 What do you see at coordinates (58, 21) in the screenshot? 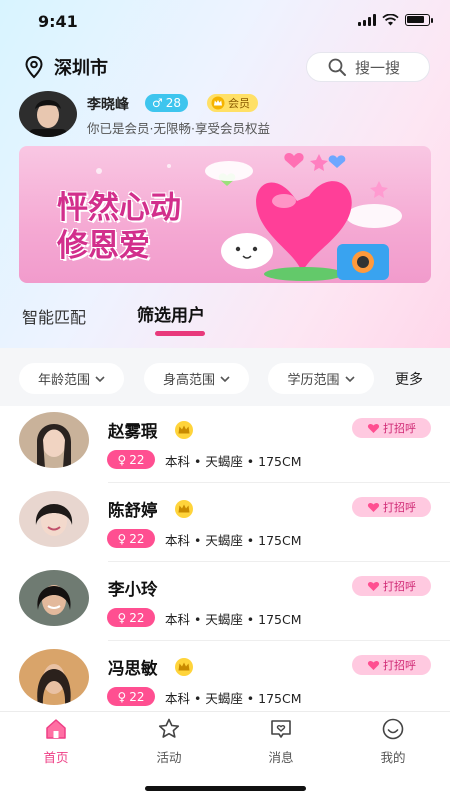
I see `status-time: 9:41` at bounding box center [58, 21].